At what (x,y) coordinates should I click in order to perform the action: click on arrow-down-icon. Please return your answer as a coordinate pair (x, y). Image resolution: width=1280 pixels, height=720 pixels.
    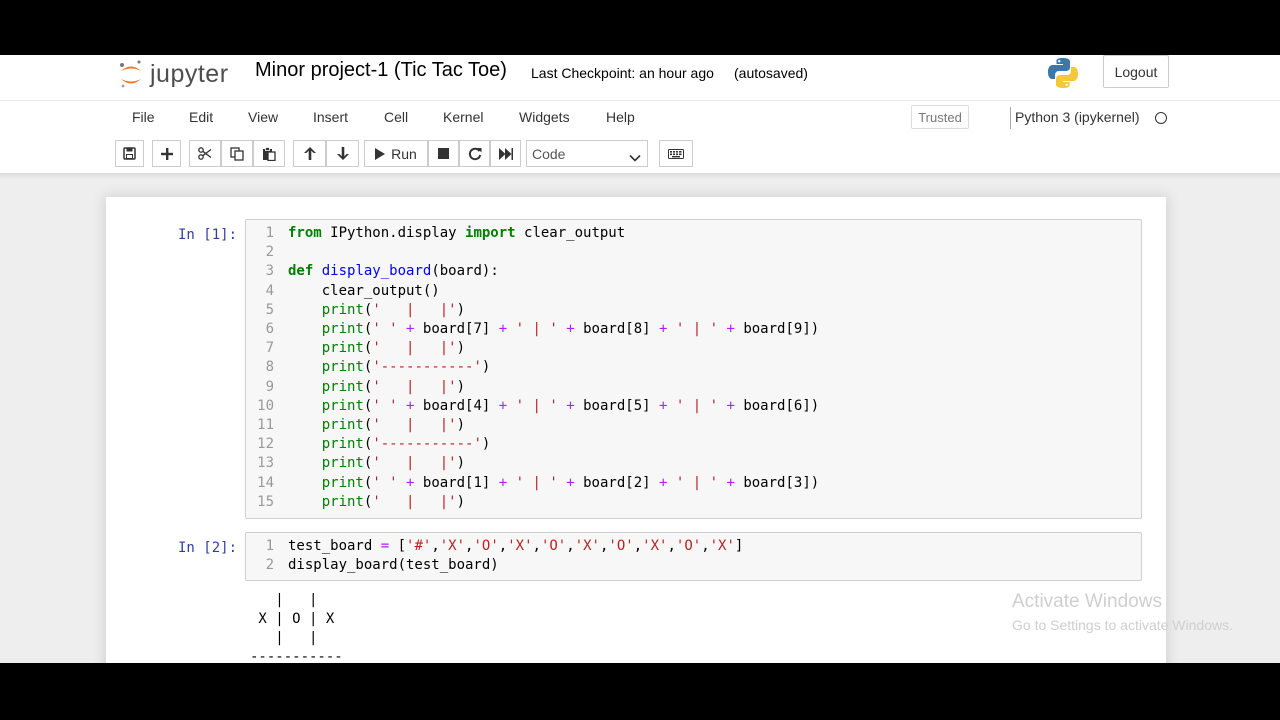
    Looking at the image, I should click on (342, 153).